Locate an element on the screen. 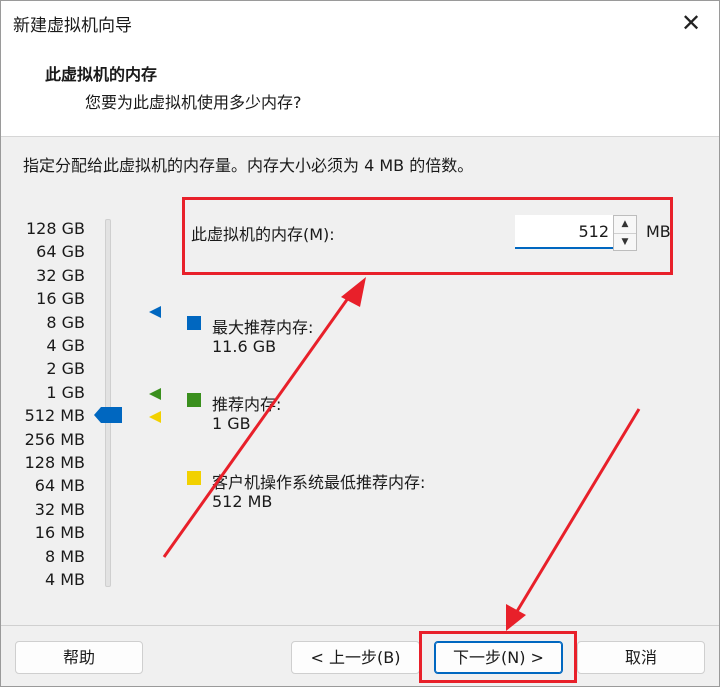 The image size is (720, 687). cancel-button: 取消 is located at coordinates (641, 657).